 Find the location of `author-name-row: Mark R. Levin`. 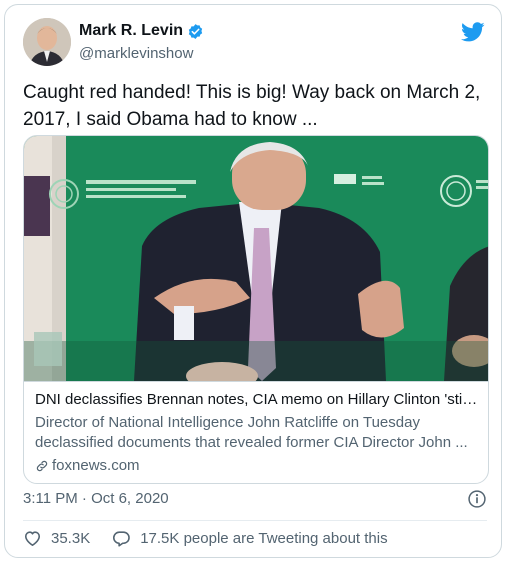

author-name-row: Mark R. Levin is located at coordinates (141, 31).